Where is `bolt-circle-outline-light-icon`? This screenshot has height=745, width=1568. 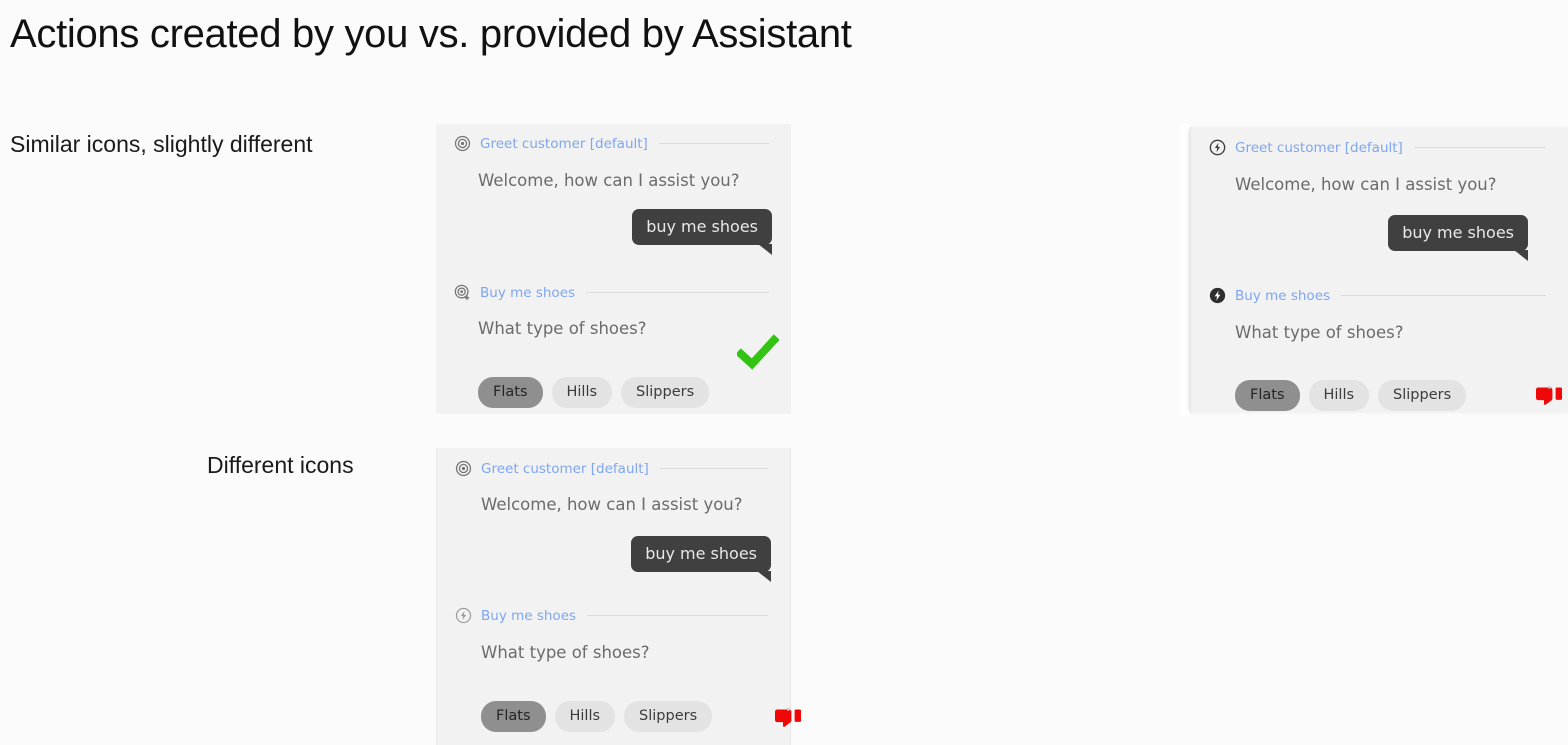 bolt-circle-outline-light-icon is located at coordinates (463, 615).